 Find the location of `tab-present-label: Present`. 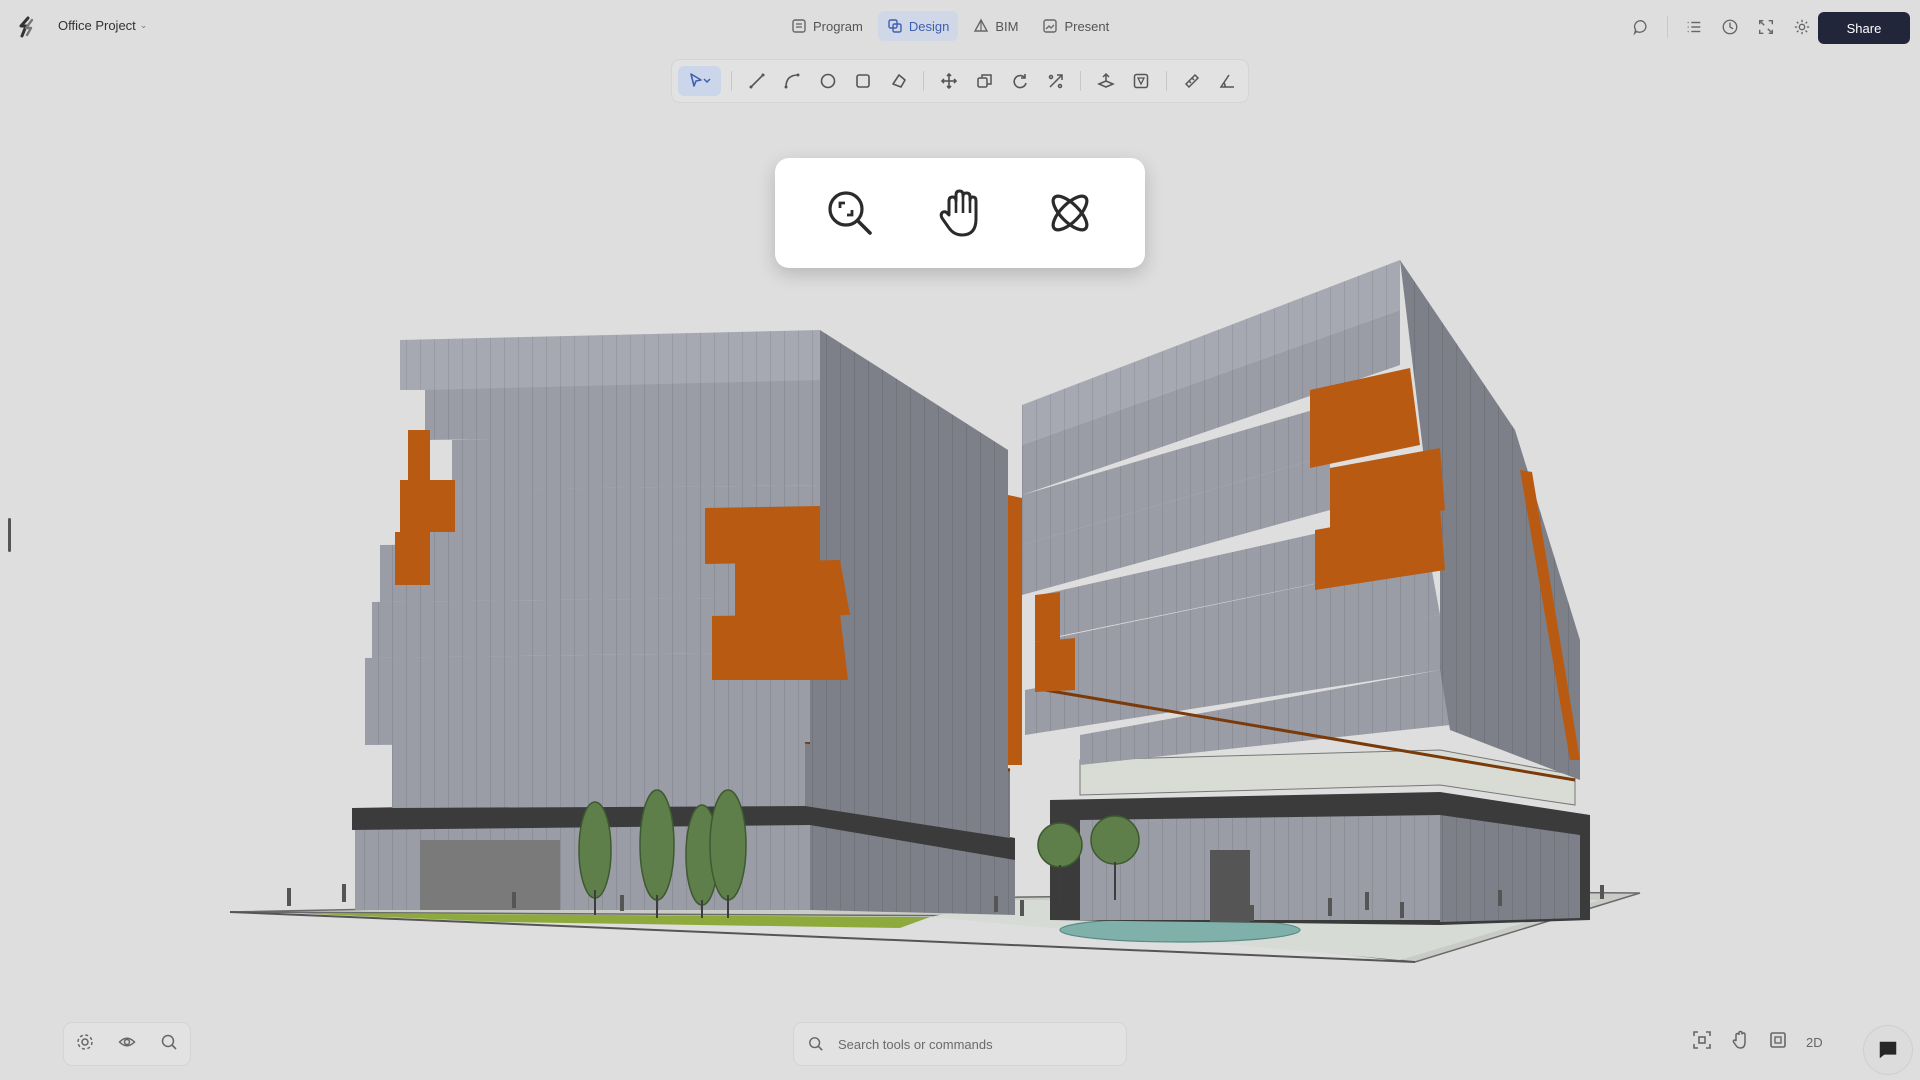

tab-present-label: Present is located at coordinates (1087, 26).